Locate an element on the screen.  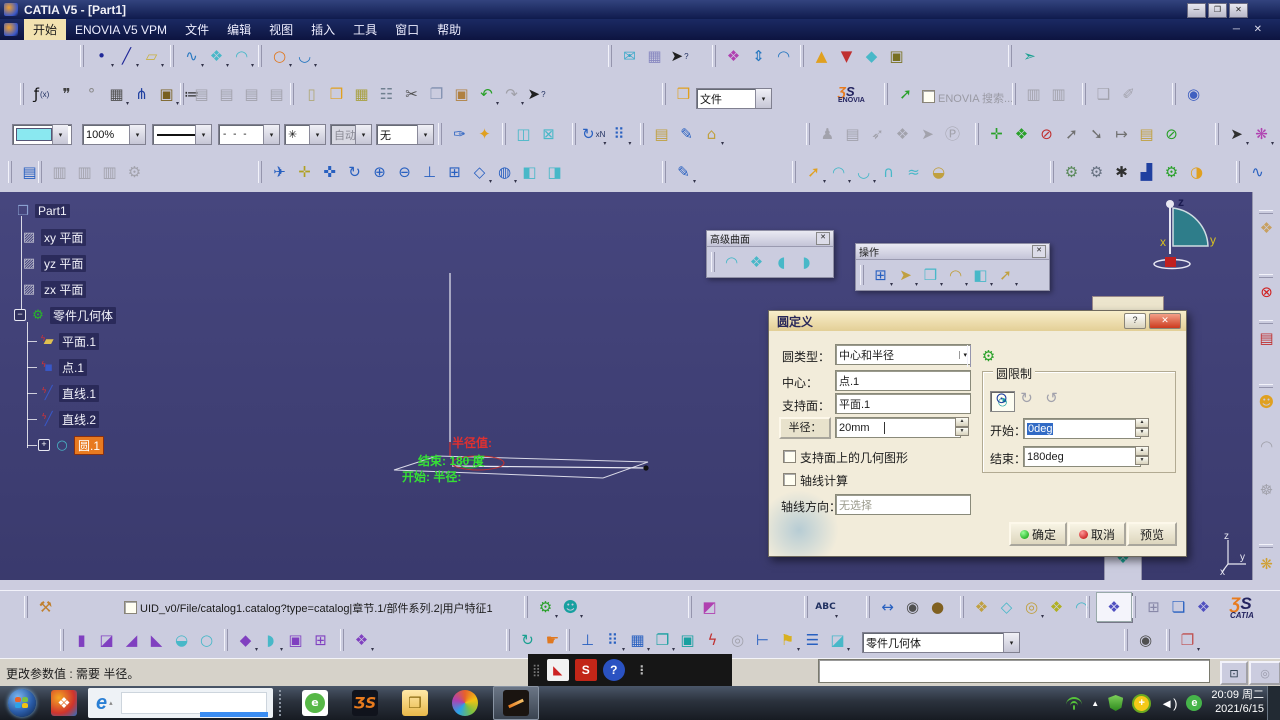
taskbar-item-explorer: ❒ is located at coordinates (415, 703).